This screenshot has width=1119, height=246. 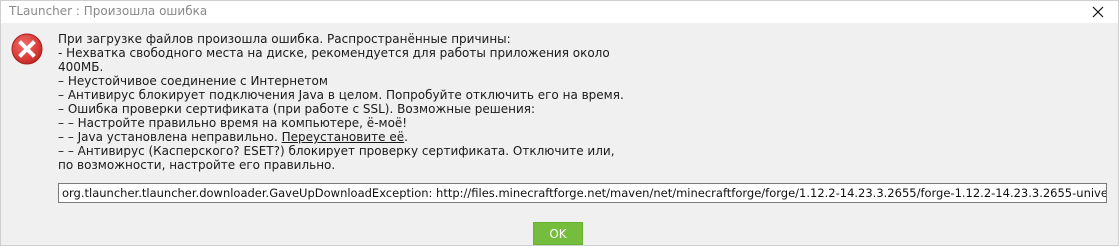 What do you see at coordinates (27, 49) in the screenshot?
I see `error-icon` at bounding box center [27, 49].